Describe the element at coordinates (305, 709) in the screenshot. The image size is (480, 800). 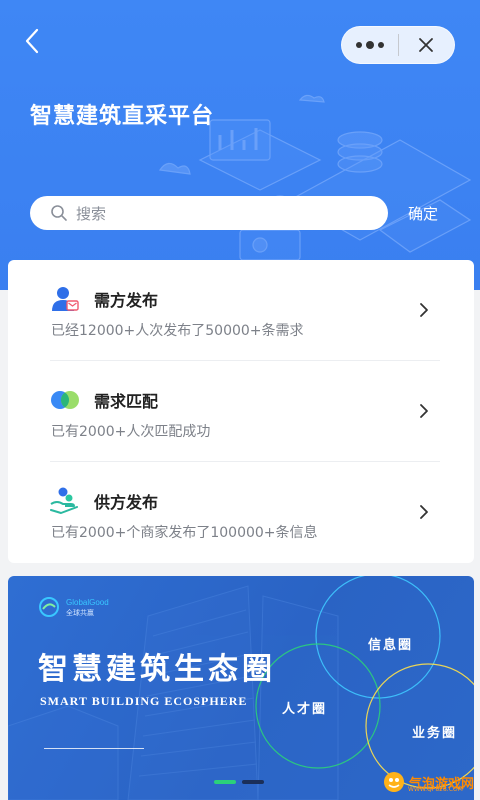
I see `tag-talent-circle: 人才圈` at that location.